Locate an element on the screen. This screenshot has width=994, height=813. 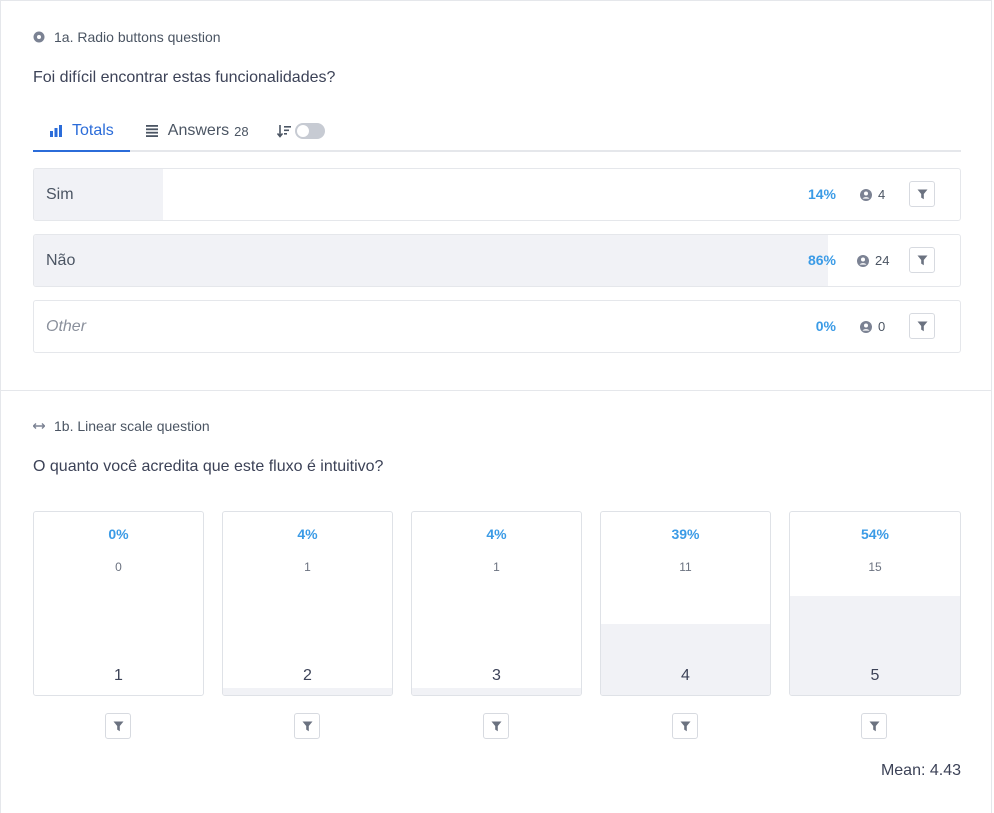
question-1a: 1a. Radio buttons question is located at coordinates (497, 37).